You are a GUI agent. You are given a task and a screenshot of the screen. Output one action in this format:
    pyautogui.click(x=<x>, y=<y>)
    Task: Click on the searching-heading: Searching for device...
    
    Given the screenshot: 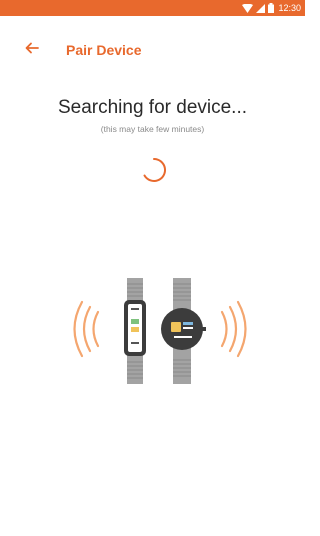 What is the action you would take?
    pyautogui.click(x=152, y=107)
    